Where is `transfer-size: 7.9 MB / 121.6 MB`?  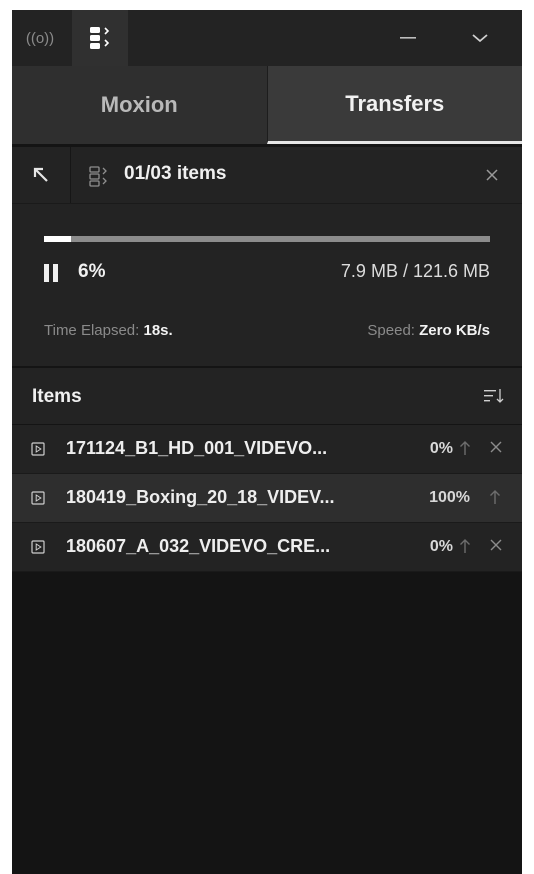 transfer-size: 7.9 MB / 121.6 MB is located at coordinates (415, 271).